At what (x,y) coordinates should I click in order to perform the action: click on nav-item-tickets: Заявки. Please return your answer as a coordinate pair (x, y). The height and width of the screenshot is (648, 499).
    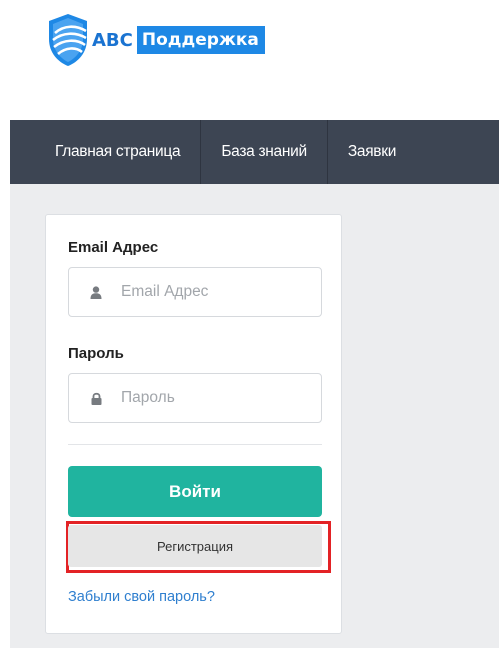
    Looking at the image, I should click on (372, 152).